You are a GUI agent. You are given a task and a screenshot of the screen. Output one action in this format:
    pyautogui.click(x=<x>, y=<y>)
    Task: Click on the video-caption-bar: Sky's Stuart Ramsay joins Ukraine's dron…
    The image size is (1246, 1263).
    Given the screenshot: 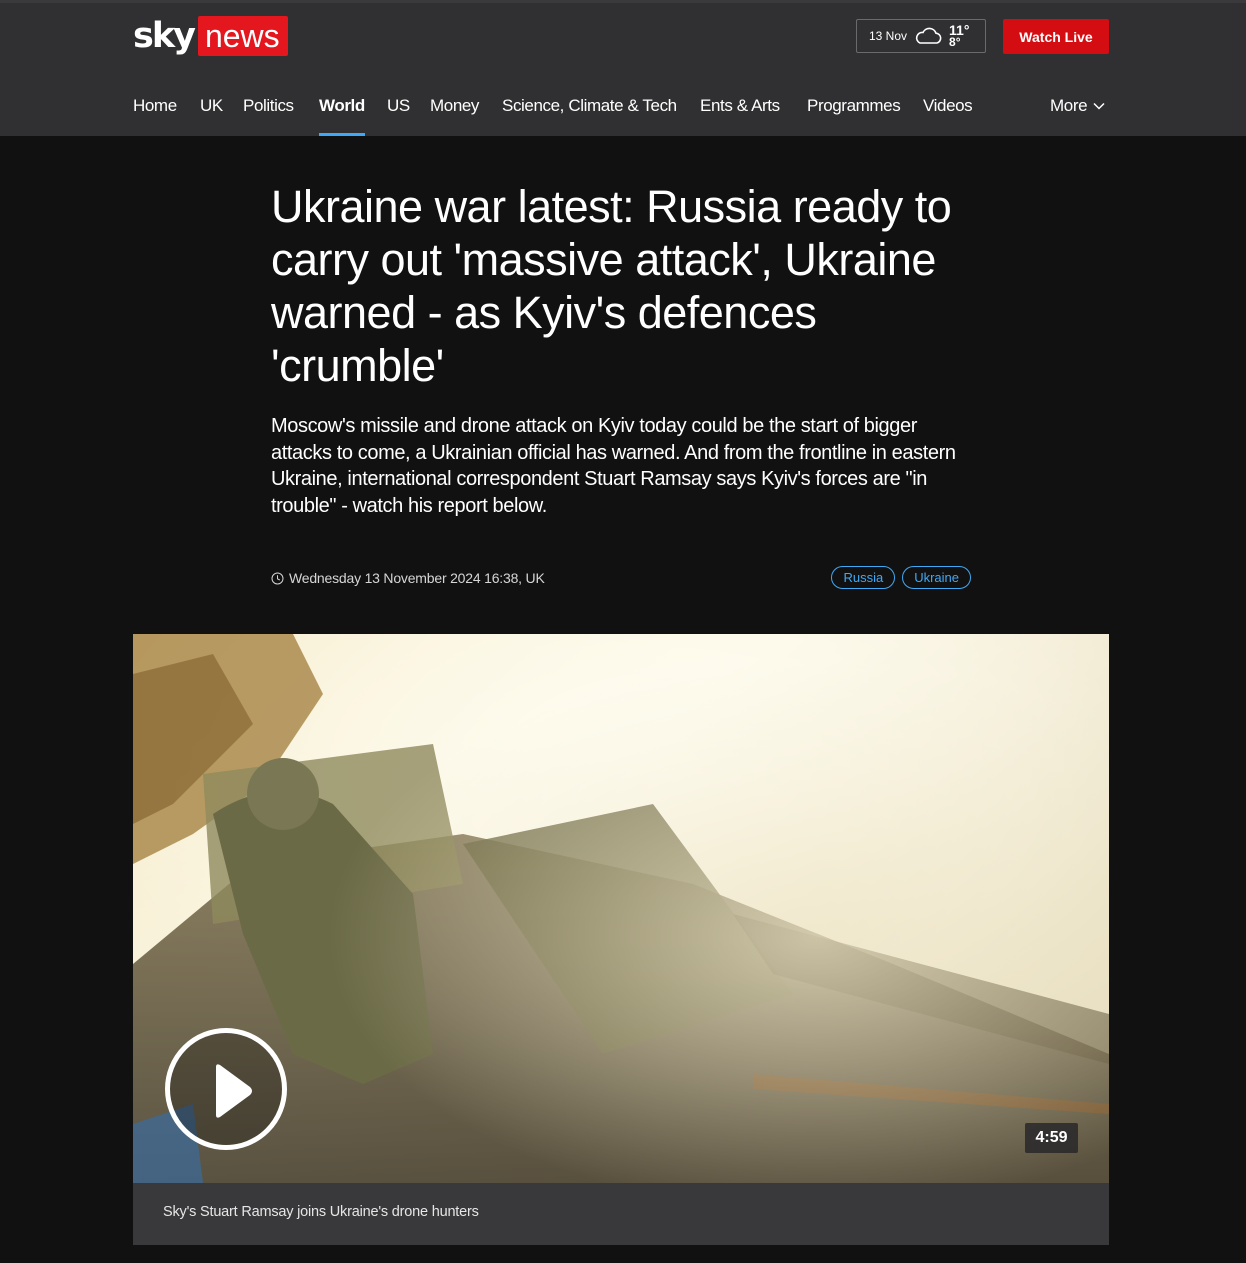 What is the action you would take?
    pyautogui.click(x=621, y=1214)
    